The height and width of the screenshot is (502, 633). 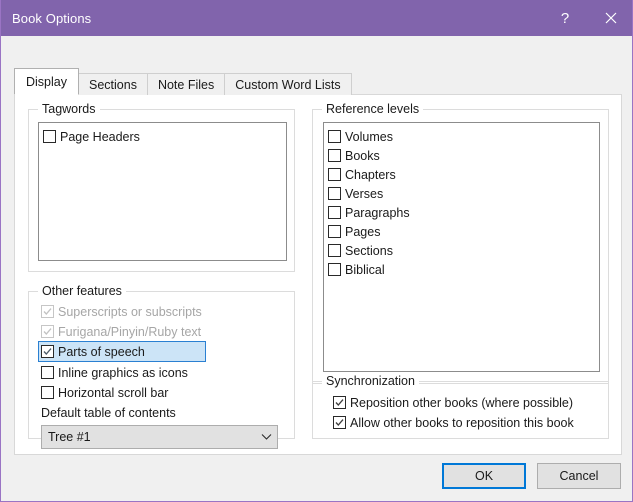 I want to click on checkbox-sections: Sections, so click(x=463, y=250).